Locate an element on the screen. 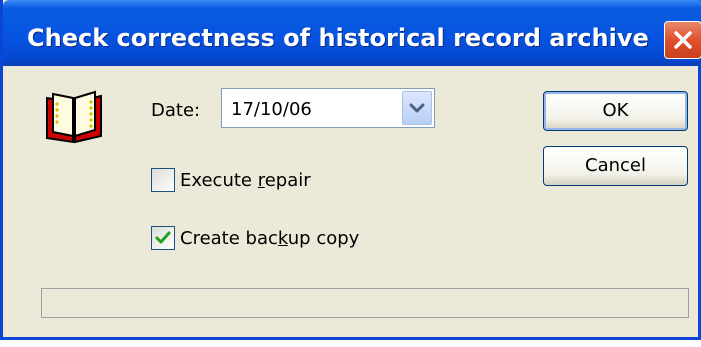 The height and width of the screenshot is (347, 701). status-bar is located at coordinates (365, 303).